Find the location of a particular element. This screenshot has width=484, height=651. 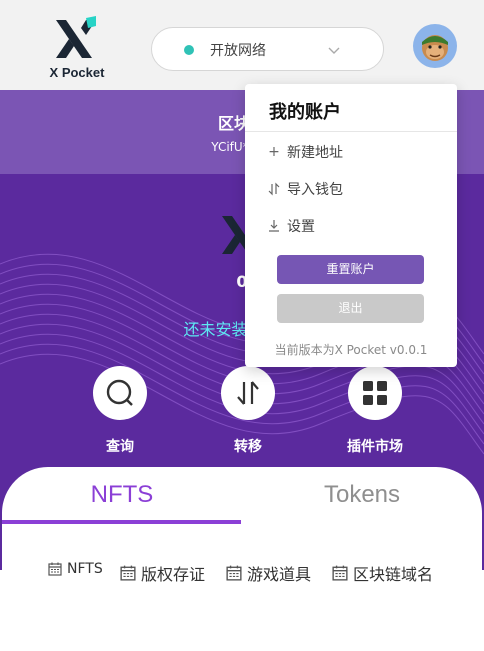

plugin-market-label: 插件市场 is located at coordinates (375, 447).